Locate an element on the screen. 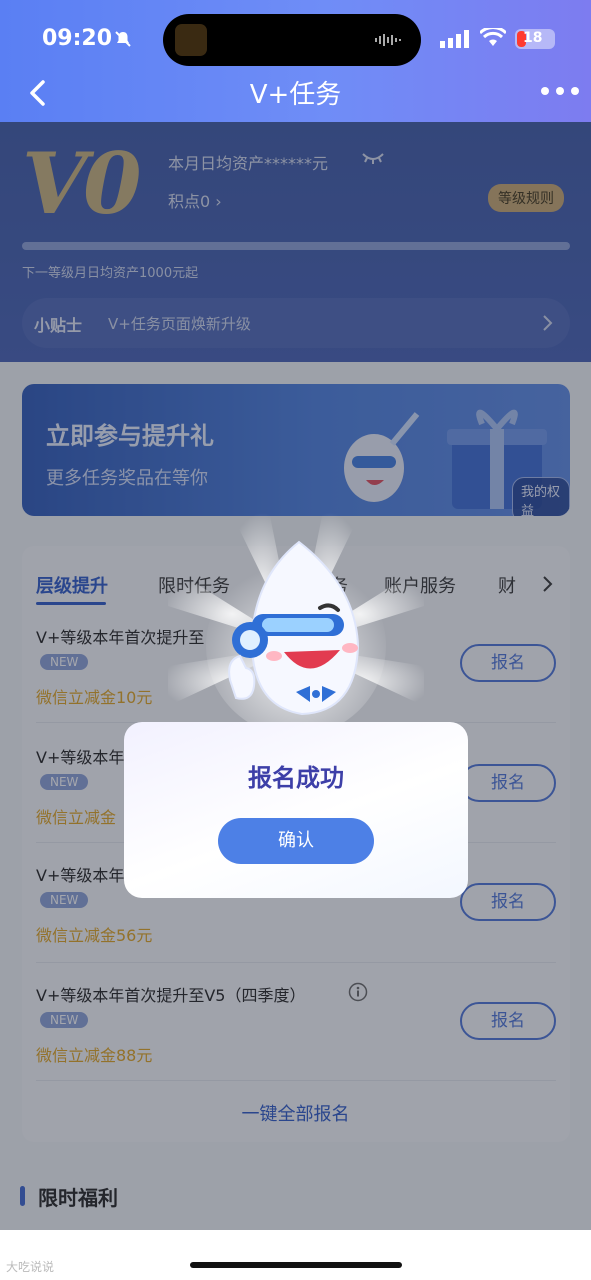 Image resolution: width=591 pixels, height=1280 pixels. dynamic-island is located at coordinates (292, 40).